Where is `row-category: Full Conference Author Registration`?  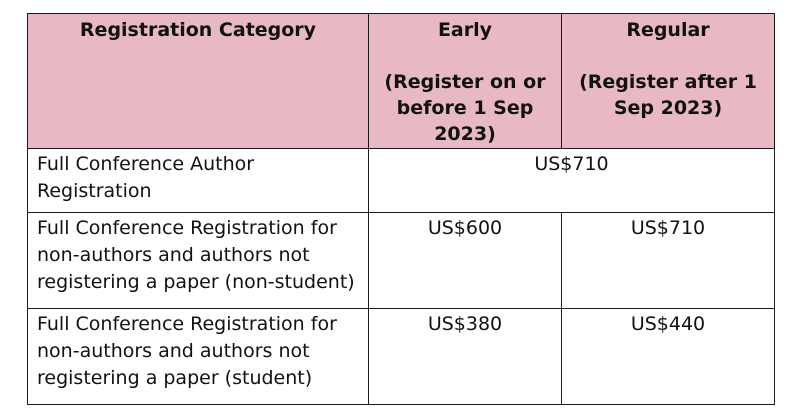
row-category: Full Conference Author Registration is located at coordinates (198, 180).